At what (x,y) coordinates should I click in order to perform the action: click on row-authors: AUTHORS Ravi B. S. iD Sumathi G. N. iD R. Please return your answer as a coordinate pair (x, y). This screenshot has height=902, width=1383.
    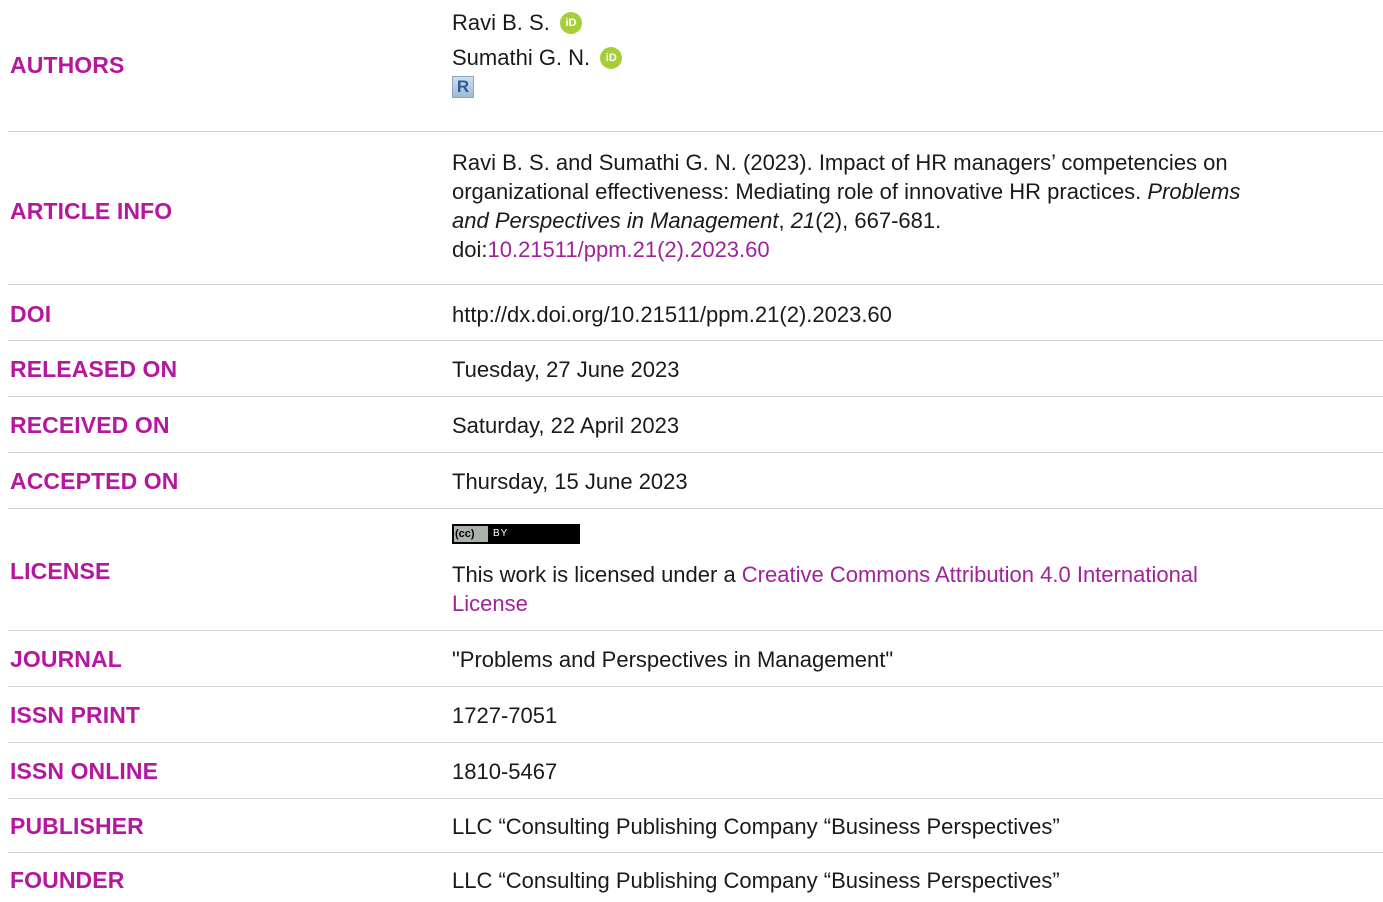
    Looking at the image, I should click on (695, 66).